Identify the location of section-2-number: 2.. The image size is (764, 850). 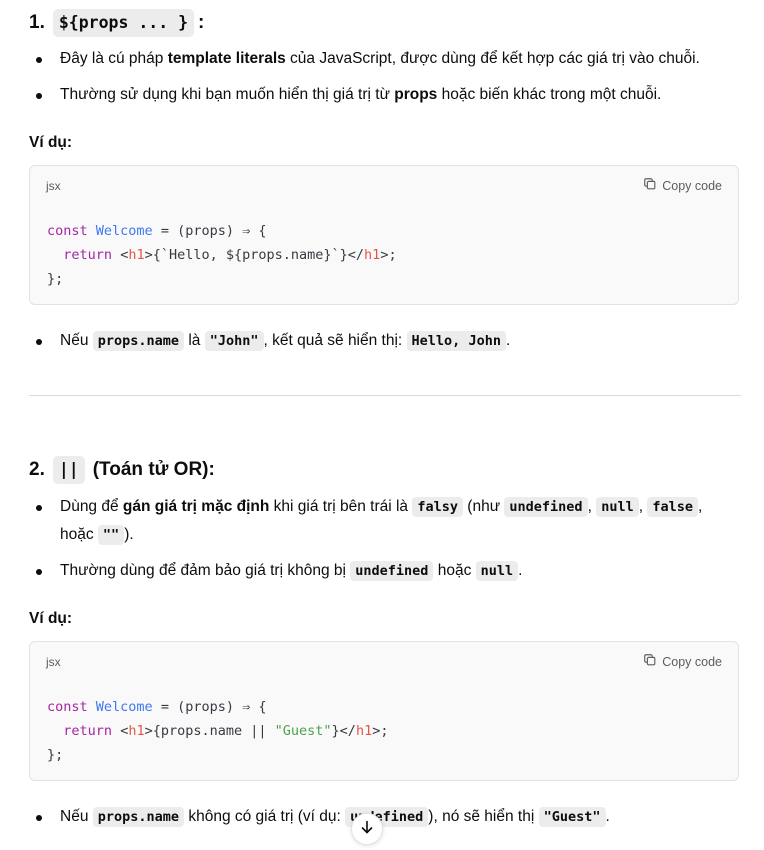
(37, 469).